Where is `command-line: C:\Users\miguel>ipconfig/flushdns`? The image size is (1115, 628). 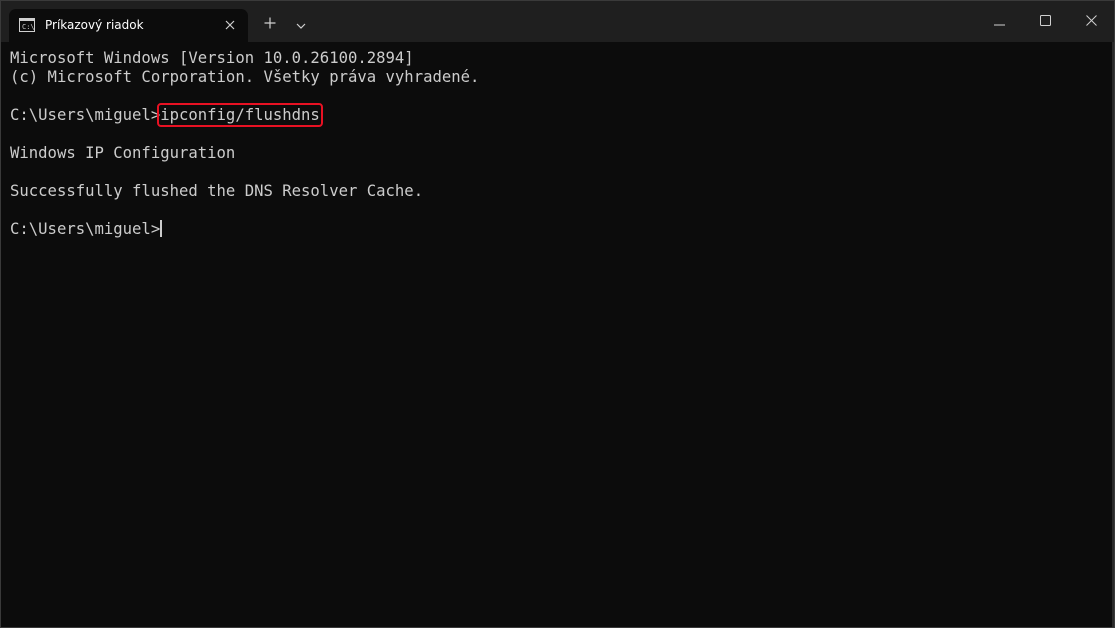 command-line: C:\Users\miguel>ipconfig/flushdns is located at coordinates (562, 115).